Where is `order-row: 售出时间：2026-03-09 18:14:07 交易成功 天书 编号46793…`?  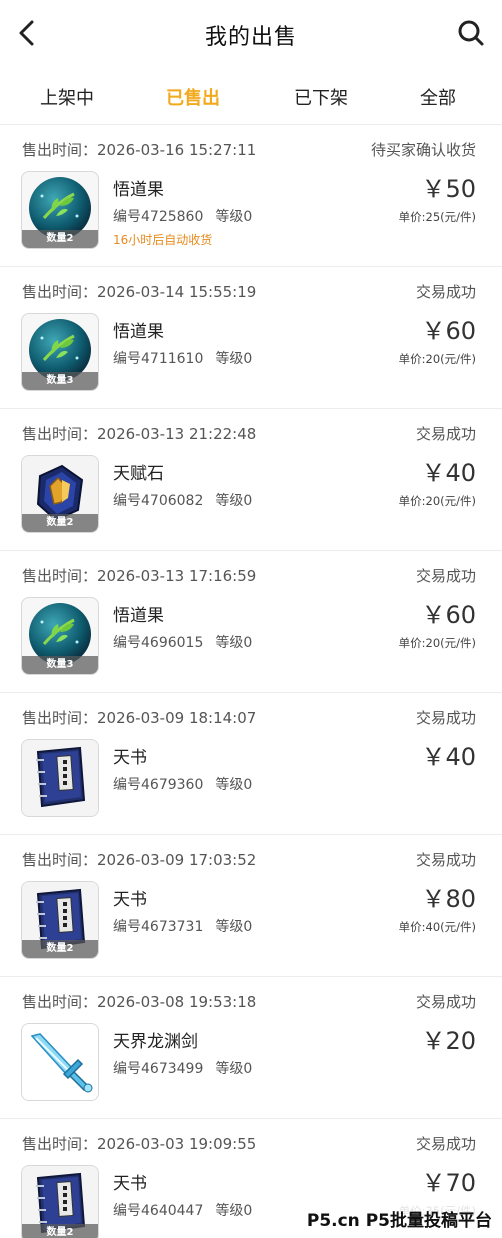 order-row: 售出时间：2026-03-09 18:14:07 交易成功 天书 编号46793… is located at coordinates (251, 763).